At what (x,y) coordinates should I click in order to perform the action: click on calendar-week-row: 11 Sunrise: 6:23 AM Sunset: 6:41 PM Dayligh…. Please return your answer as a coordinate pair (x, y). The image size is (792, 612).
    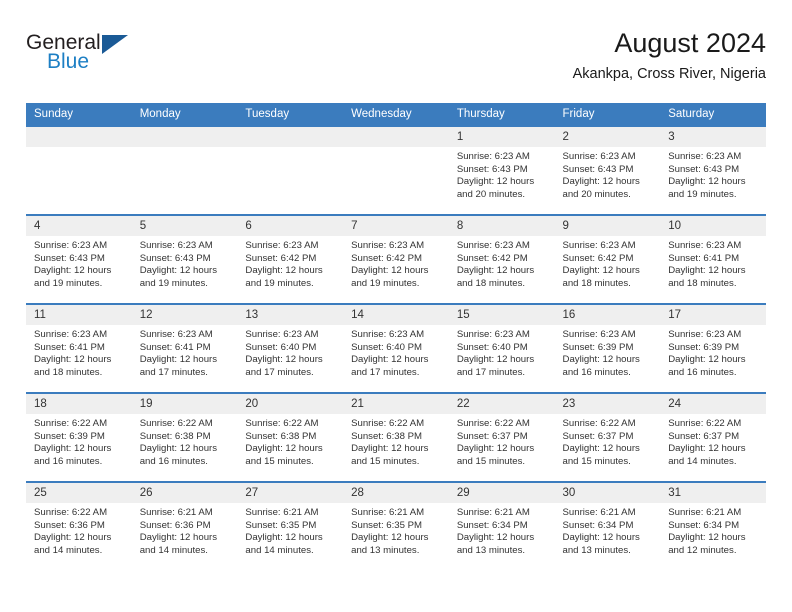
    Looking at the image, I should click on (396, 348).